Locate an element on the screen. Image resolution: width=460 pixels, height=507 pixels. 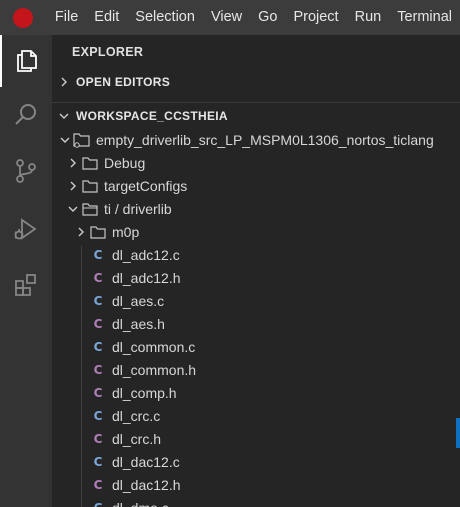
tree-item-file: Cdl_adc12.h is located at coordinates (256, 277).